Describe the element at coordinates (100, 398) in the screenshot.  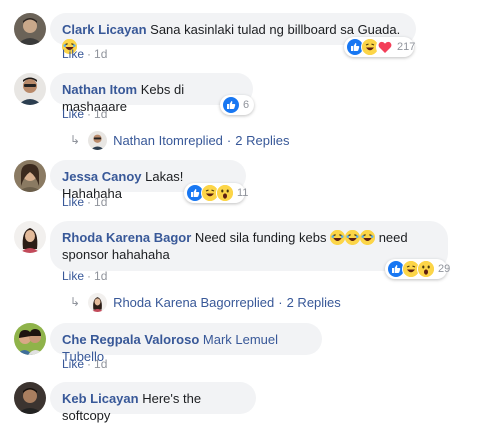
I see `comment-author: Keb Licayan` at that location.